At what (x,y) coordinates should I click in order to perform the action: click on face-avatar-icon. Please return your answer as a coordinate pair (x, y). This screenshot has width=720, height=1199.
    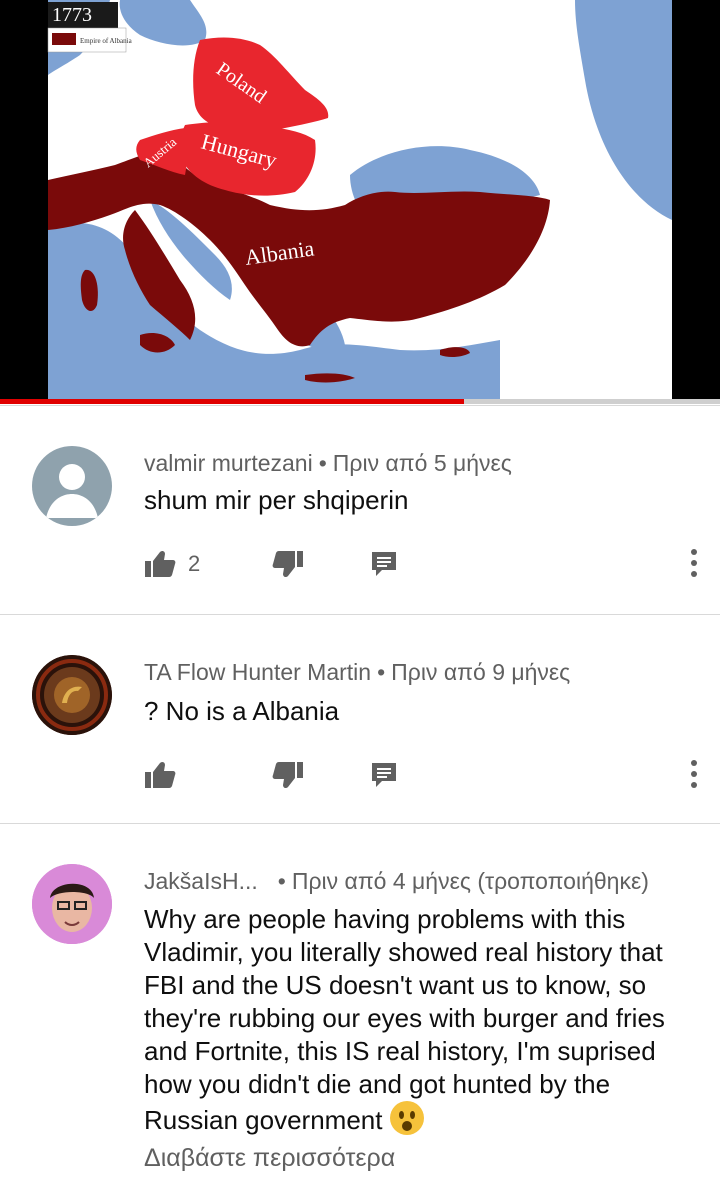
    Looking at the image, I should click on (72, 904).